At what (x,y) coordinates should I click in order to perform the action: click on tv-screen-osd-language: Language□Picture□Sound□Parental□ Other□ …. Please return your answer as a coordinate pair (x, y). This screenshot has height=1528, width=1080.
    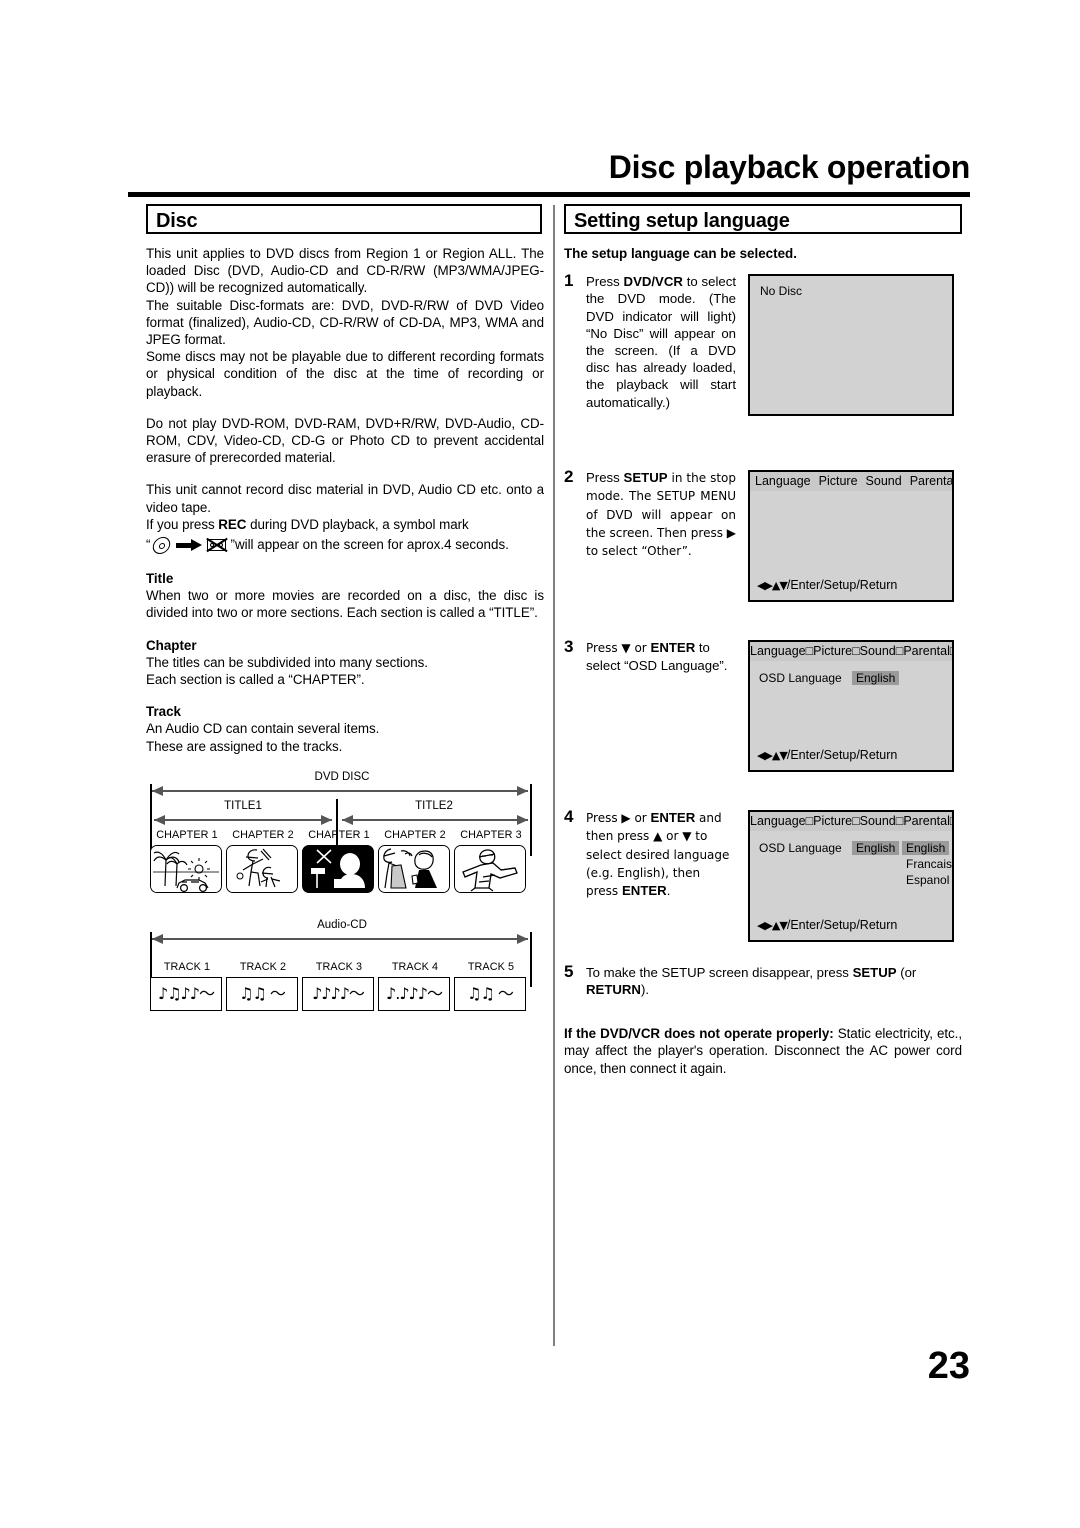
    Looking at the image, I should click on (851, 706).